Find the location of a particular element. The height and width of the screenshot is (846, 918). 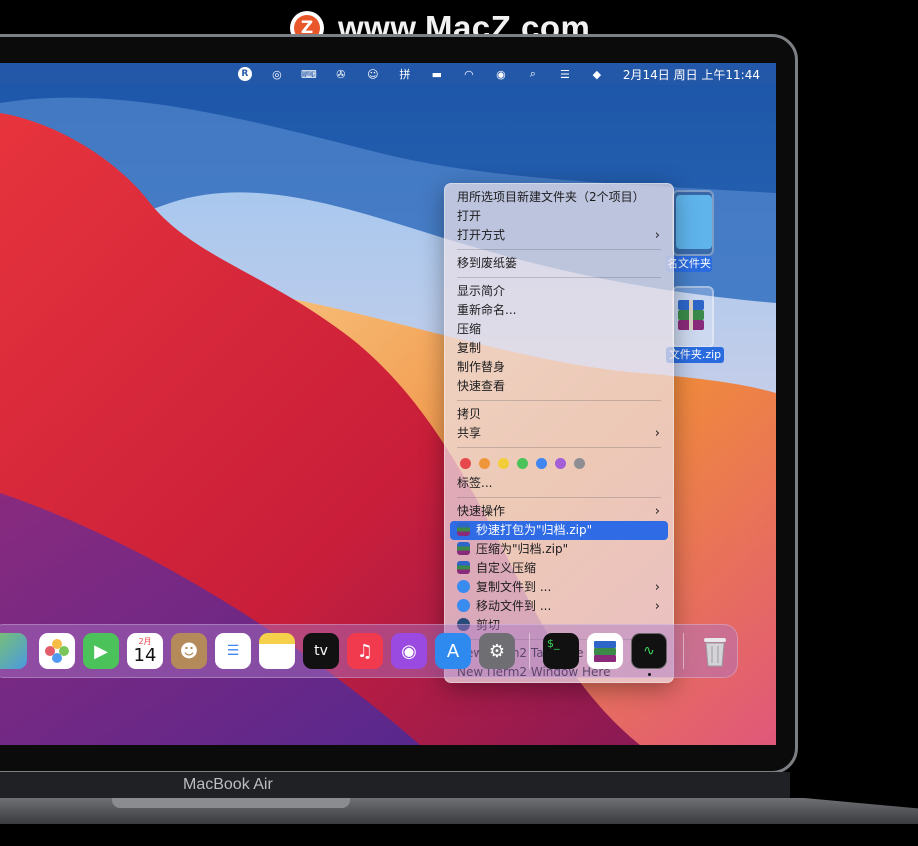

dock: ▶ 2月 14 ☻ ☰ tv ♫ ◉ A ⚙ $_ ∿ is located at coordinates (369, 651).